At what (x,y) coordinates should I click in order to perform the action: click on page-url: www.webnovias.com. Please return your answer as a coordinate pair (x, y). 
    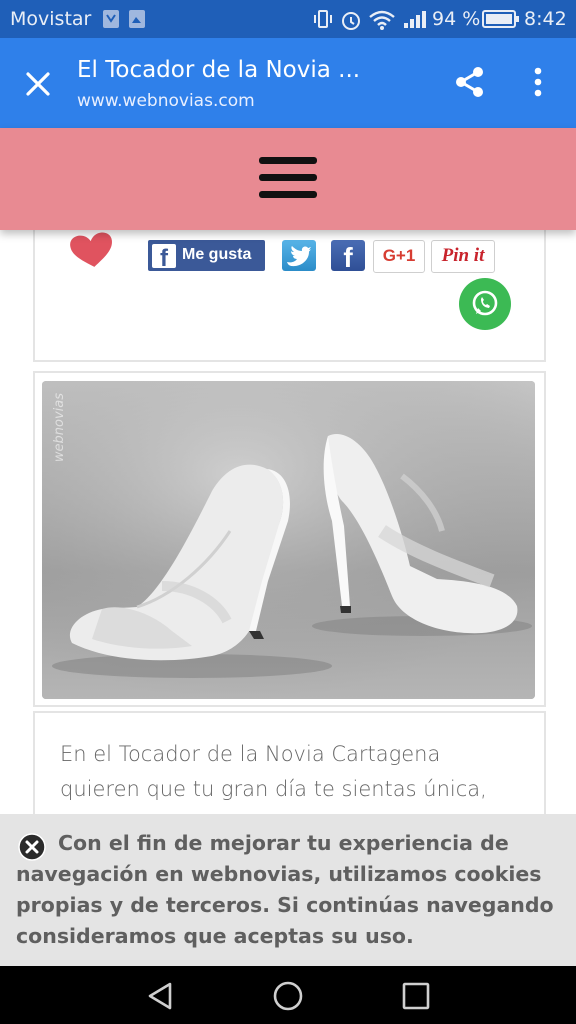
    Looking at the image, I should click on (166, 101).